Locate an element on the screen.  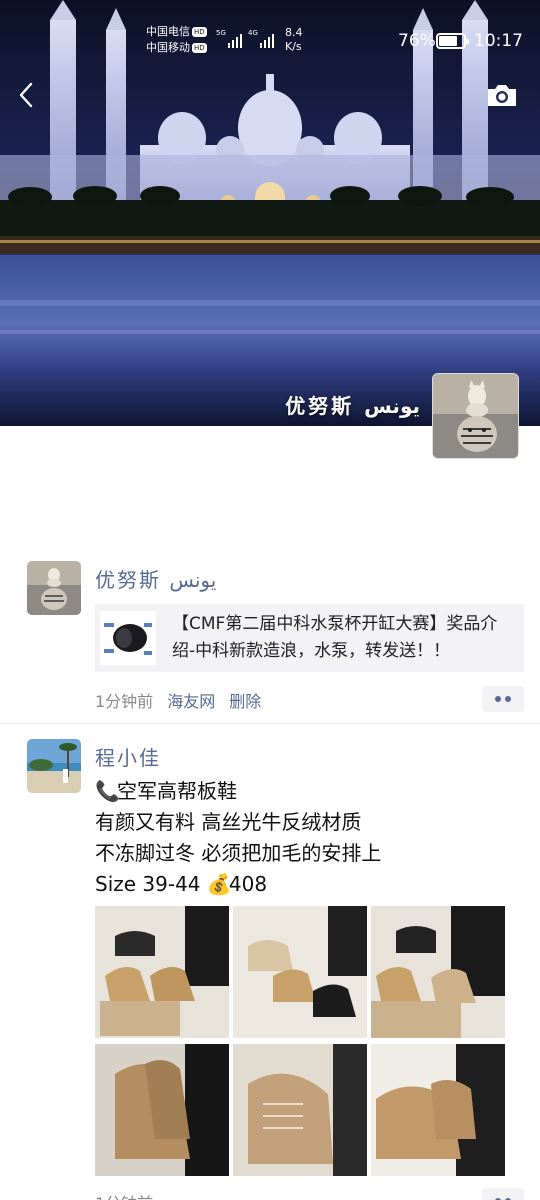
status-bar: 中国电信 HD 中国移动 HD 5G 4G 8.4 K/s 76% 10:17 is located at coordinates (270, 40).